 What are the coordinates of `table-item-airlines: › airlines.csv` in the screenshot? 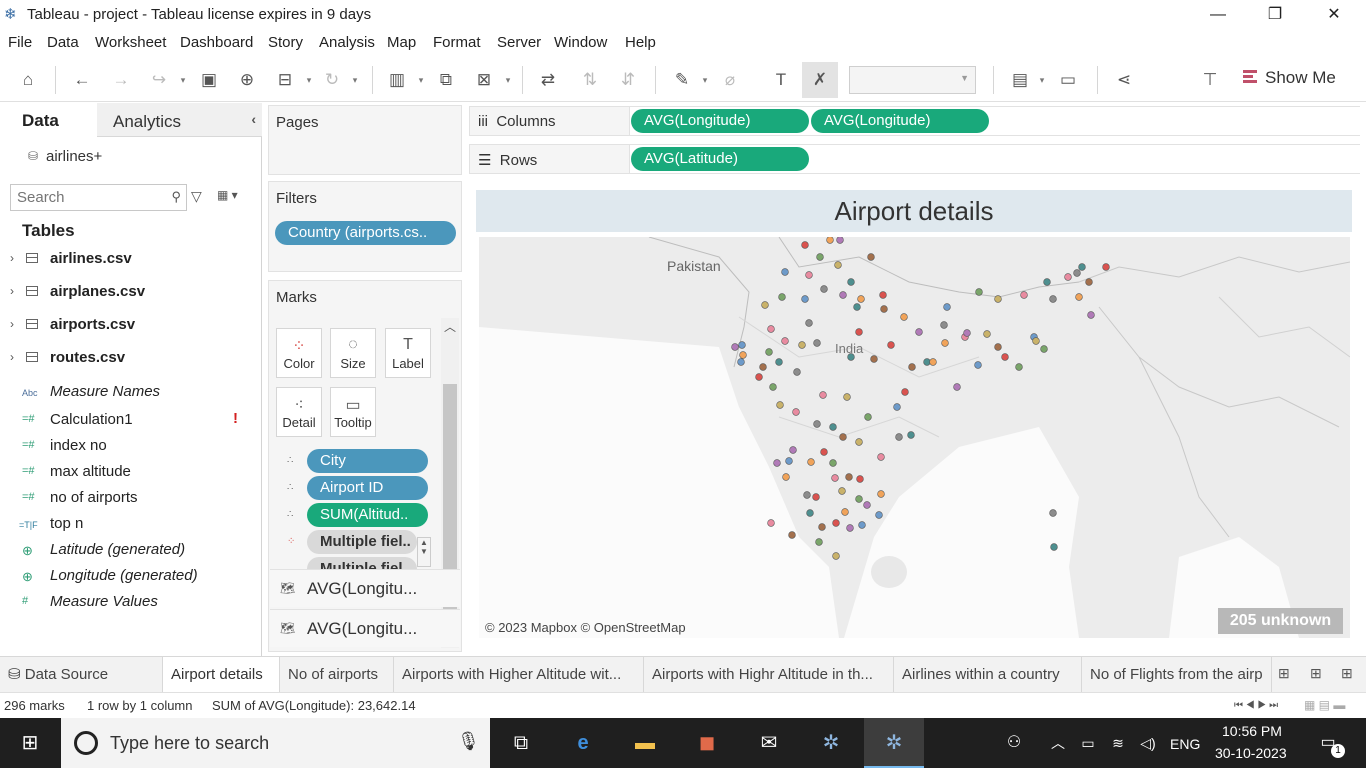 It's located at (130, 260).